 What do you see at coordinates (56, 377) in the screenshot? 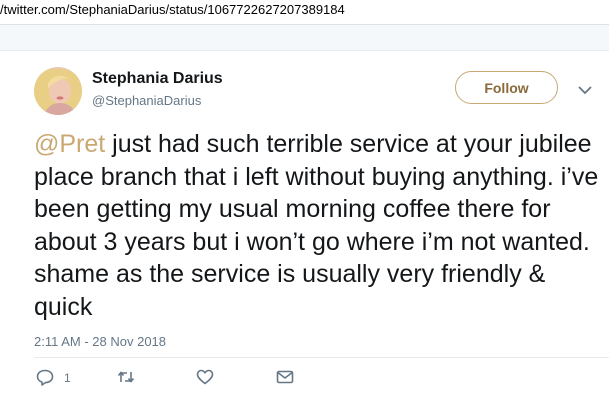
I see `reply-button: 1` at bounding box center [56, 377].